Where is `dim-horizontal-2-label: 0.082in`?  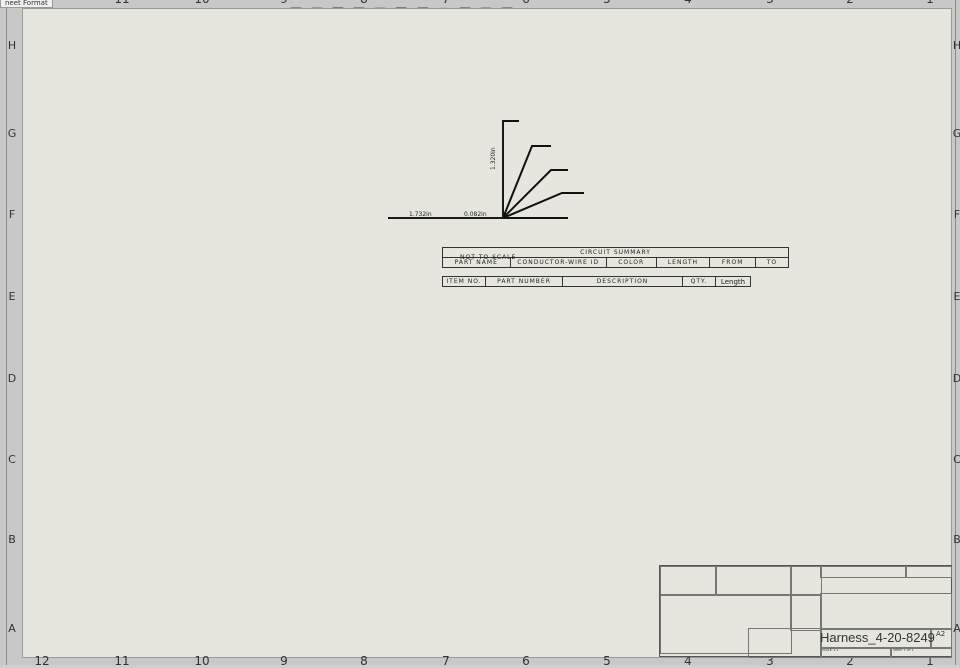
dim-horizontal-2-label: 0.082in is located at coordinates (475, 214).